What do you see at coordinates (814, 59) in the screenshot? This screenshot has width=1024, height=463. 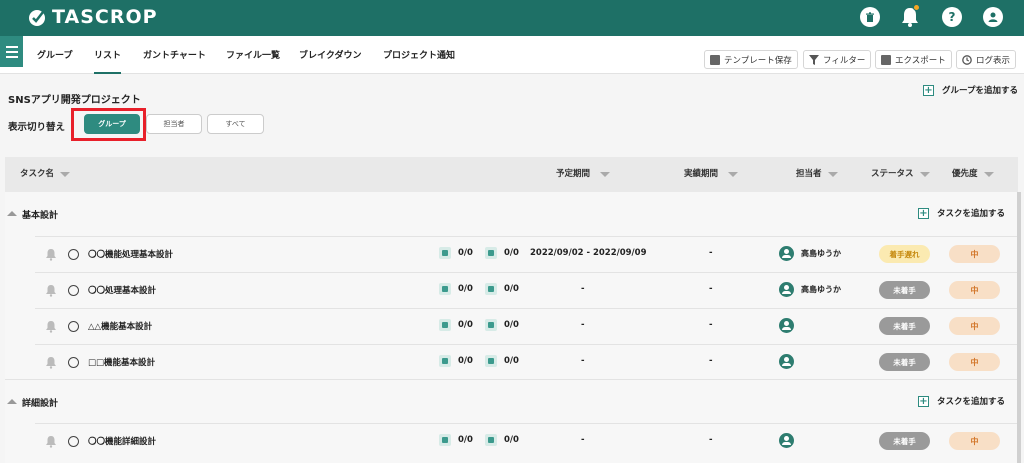 I see `filter-icon` at bounding box center [814, 59].